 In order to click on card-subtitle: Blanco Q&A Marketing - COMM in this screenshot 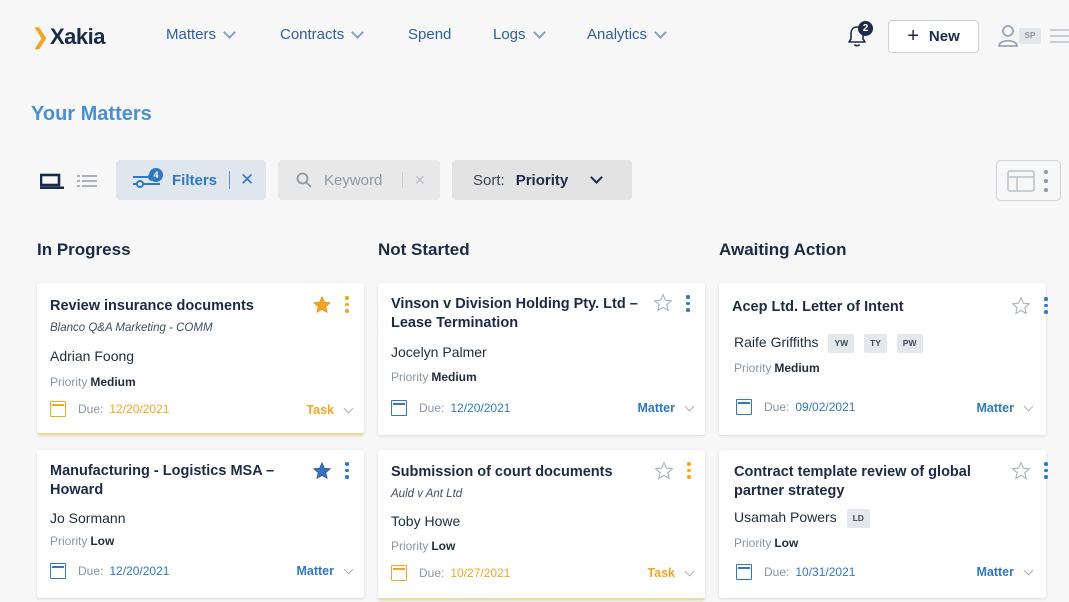, I will do `click(131, 328)`.